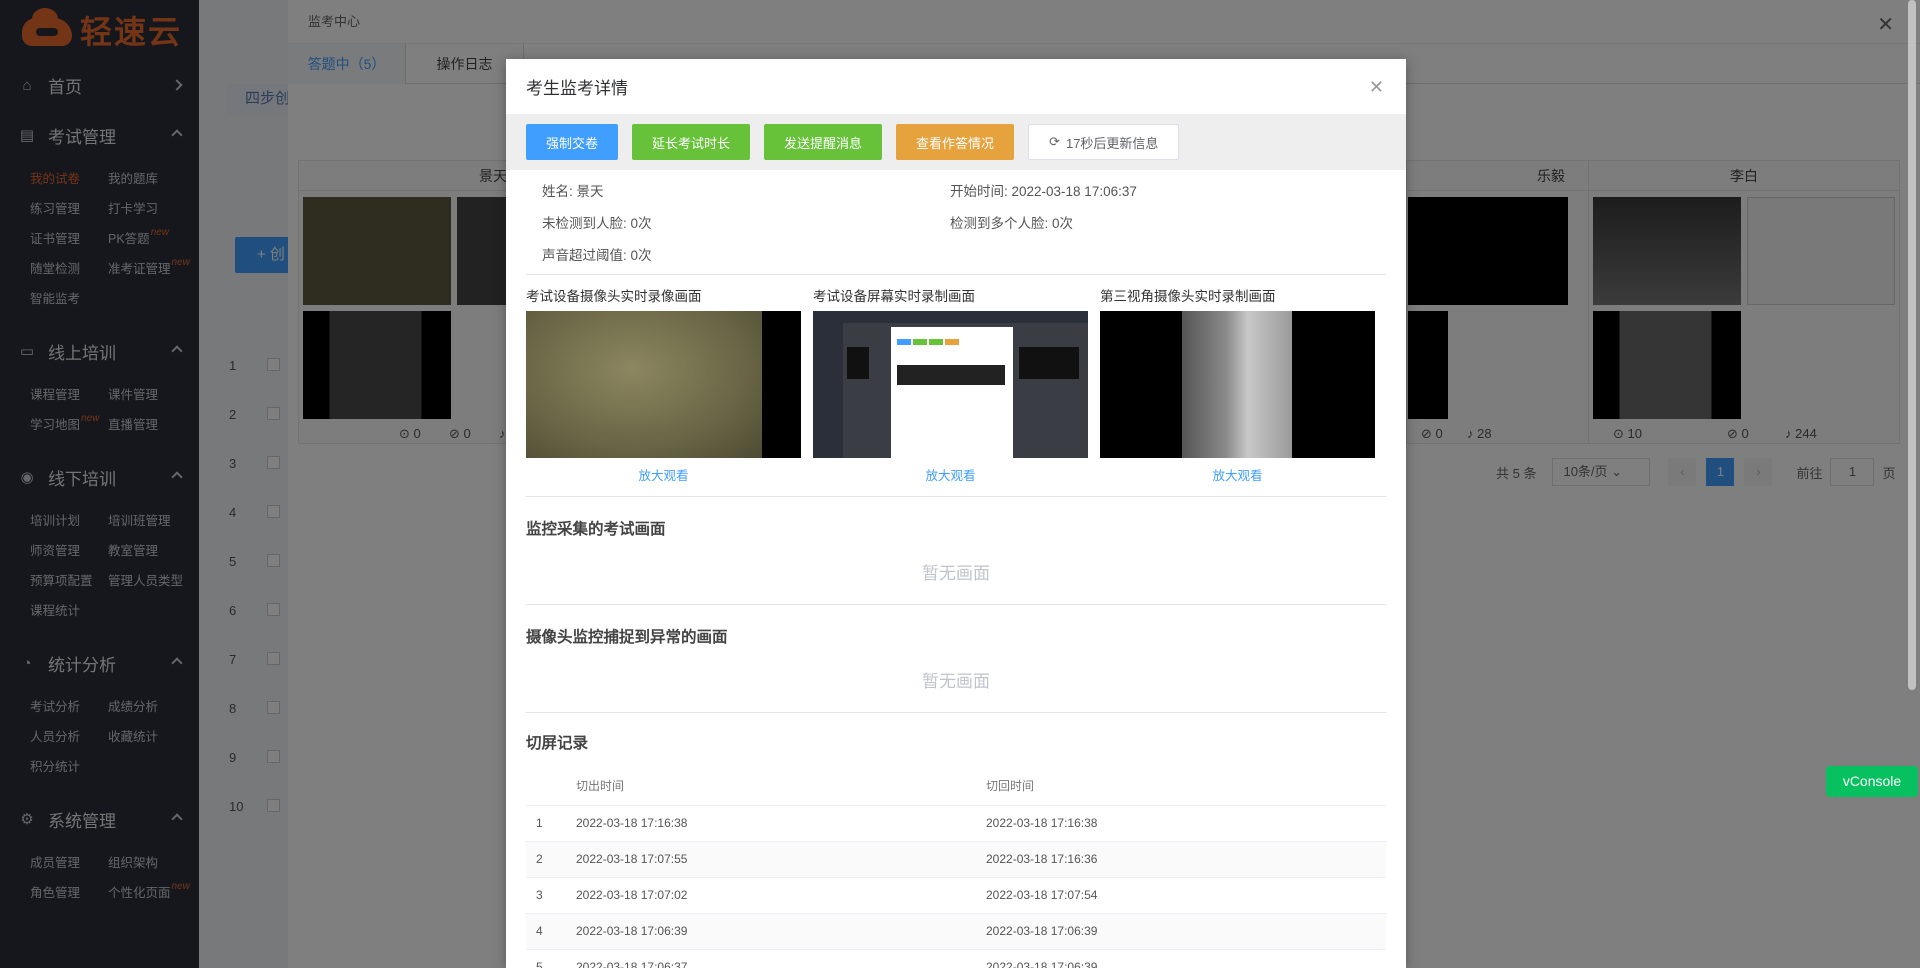  Describe the element at coordinates (781, 895) in the screenshot. I see `table-cell: 2022-03-18 17:07:02` at that location.